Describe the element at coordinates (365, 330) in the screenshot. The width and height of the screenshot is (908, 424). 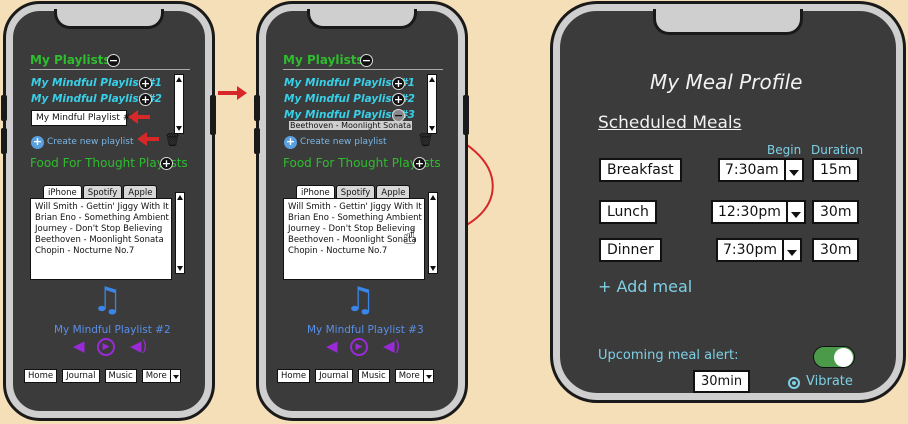
I see `now-playing-title: My Mindful Playlist #3` at that location.